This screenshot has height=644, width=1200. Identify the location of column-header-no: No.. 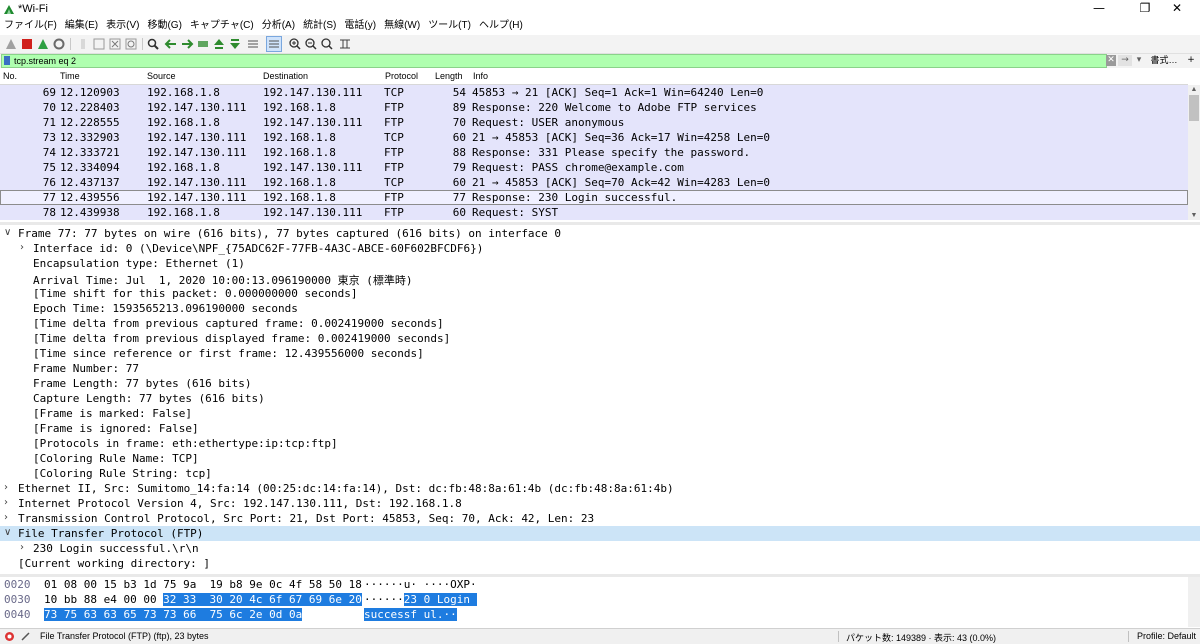
(10, 76).